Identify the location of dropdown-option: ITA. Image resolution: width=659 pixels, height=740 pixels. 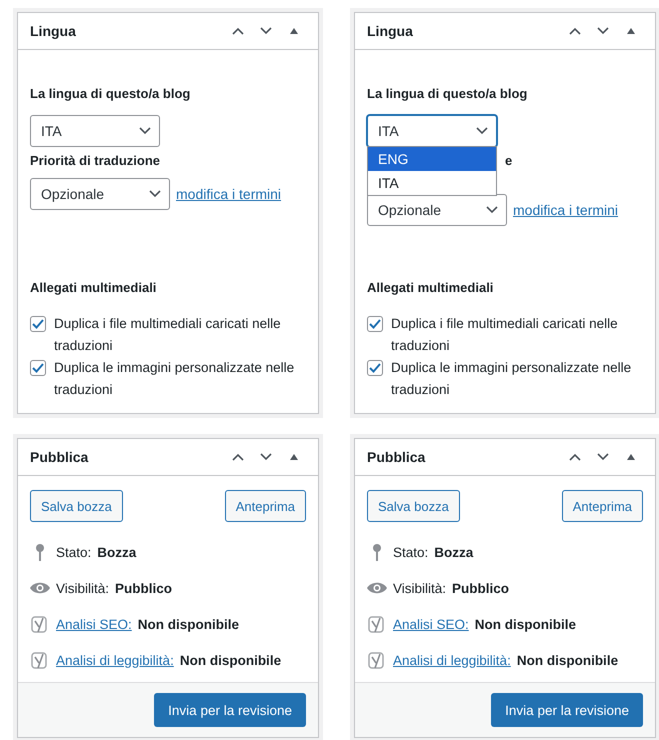
(432, 183).